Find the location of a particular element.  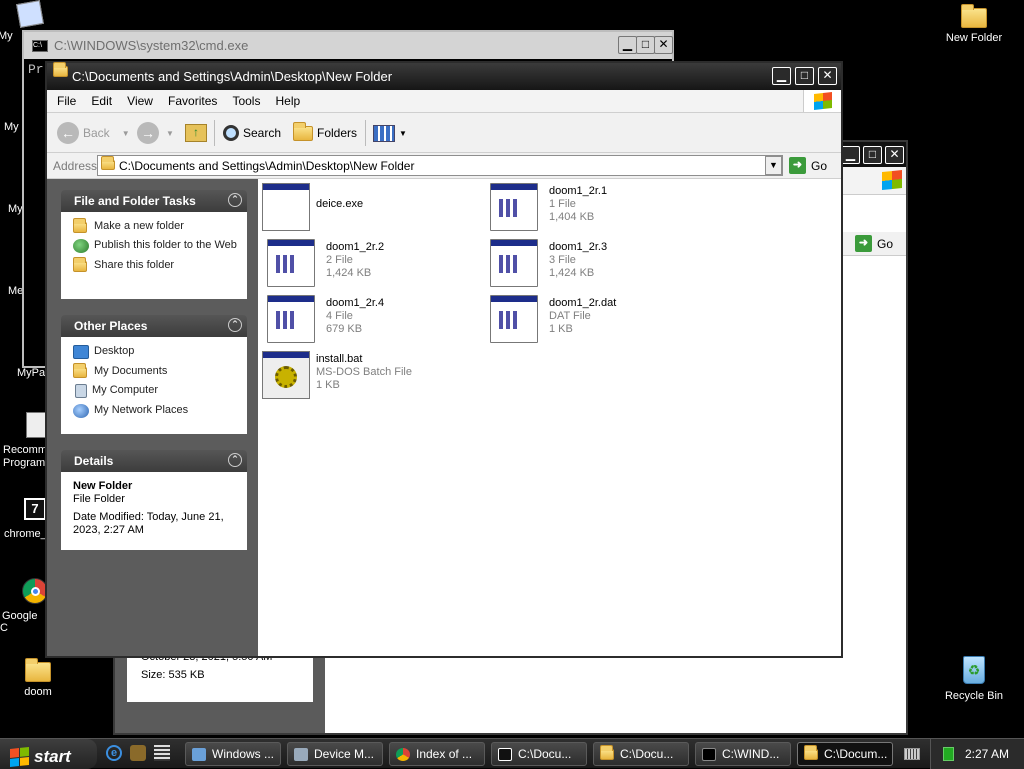

file-name: doom1_2r.4 is located at coordinates (355, 303).